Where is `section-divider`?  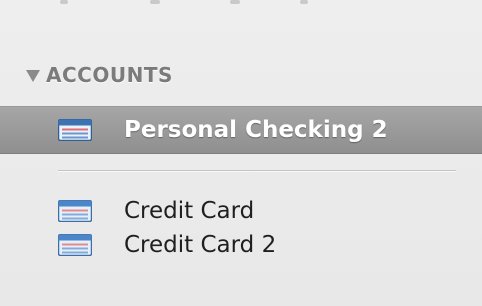
section-divider is located at coordinates (257, 171).